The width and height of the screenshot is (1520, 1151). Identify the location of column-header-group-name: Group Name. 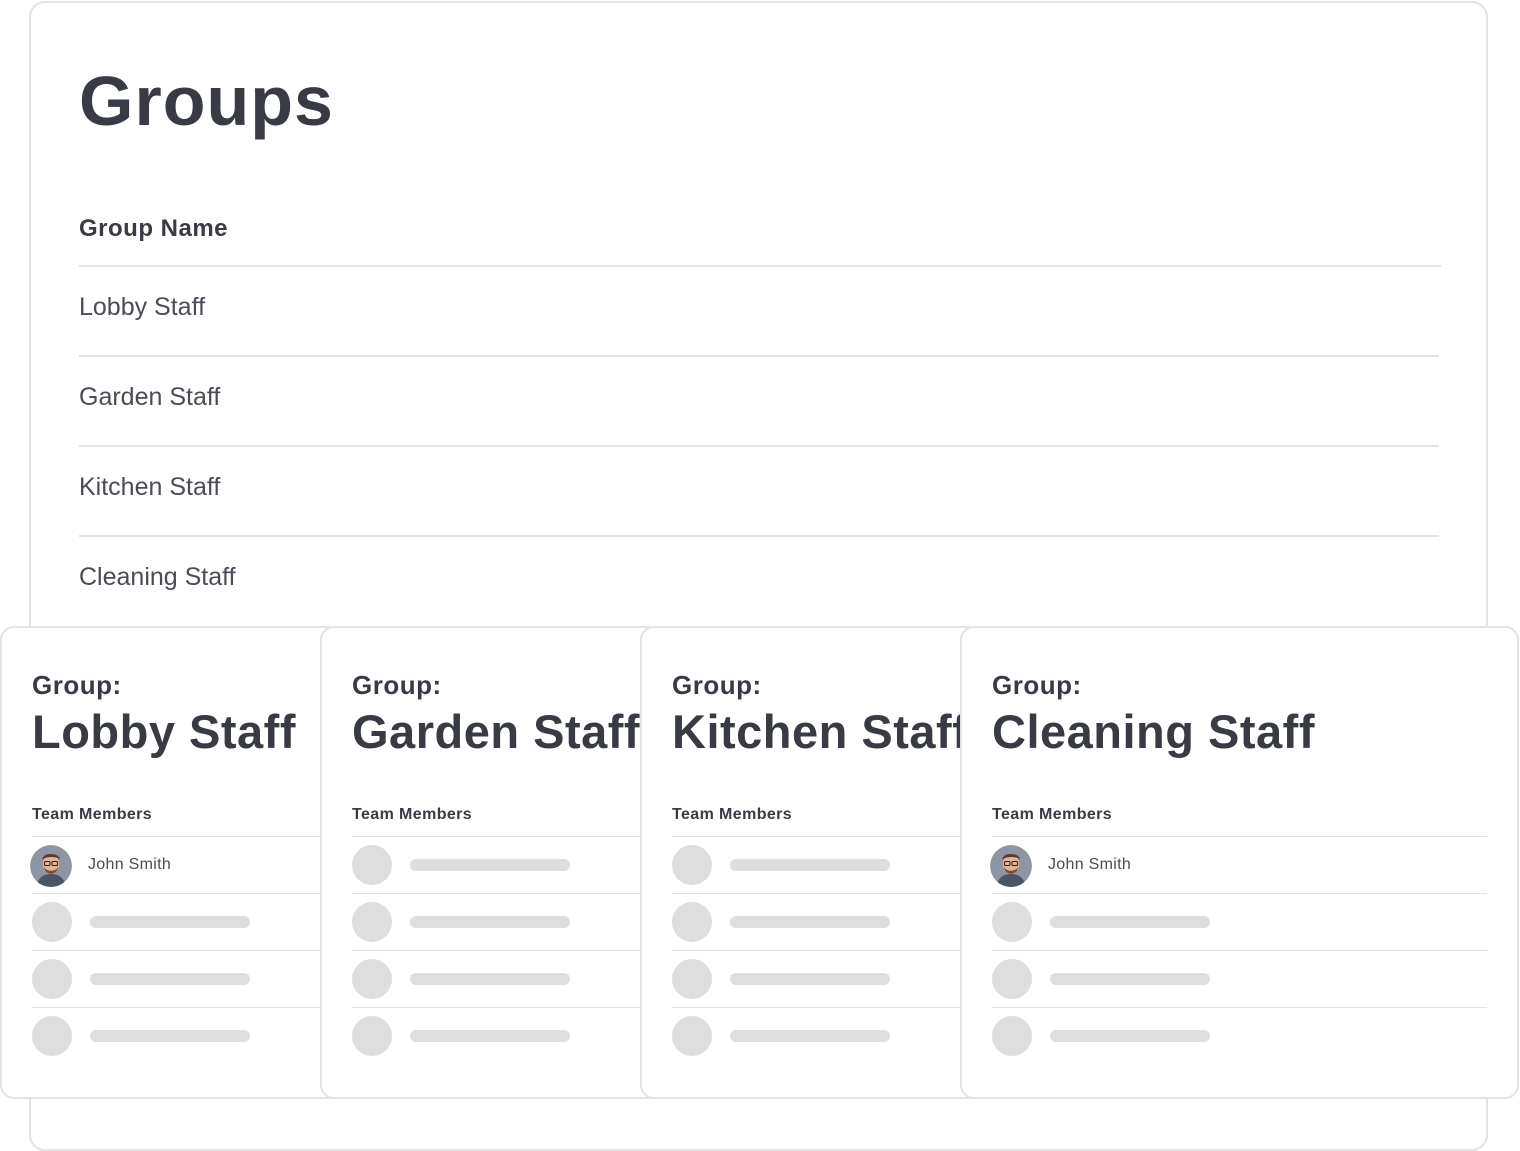
(153, 229).